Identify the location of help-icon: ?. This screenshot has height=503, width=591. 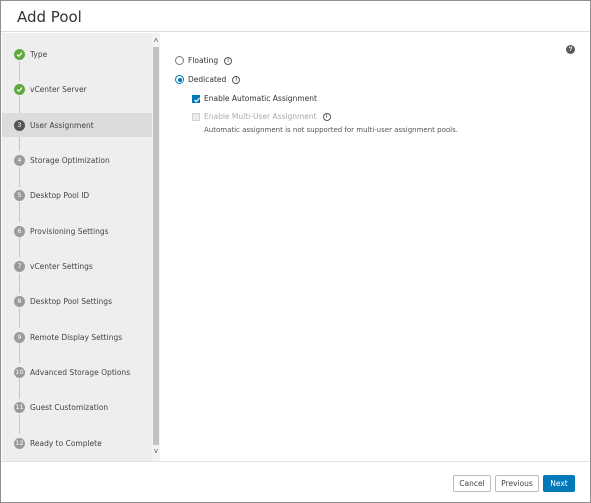
(570, 49).